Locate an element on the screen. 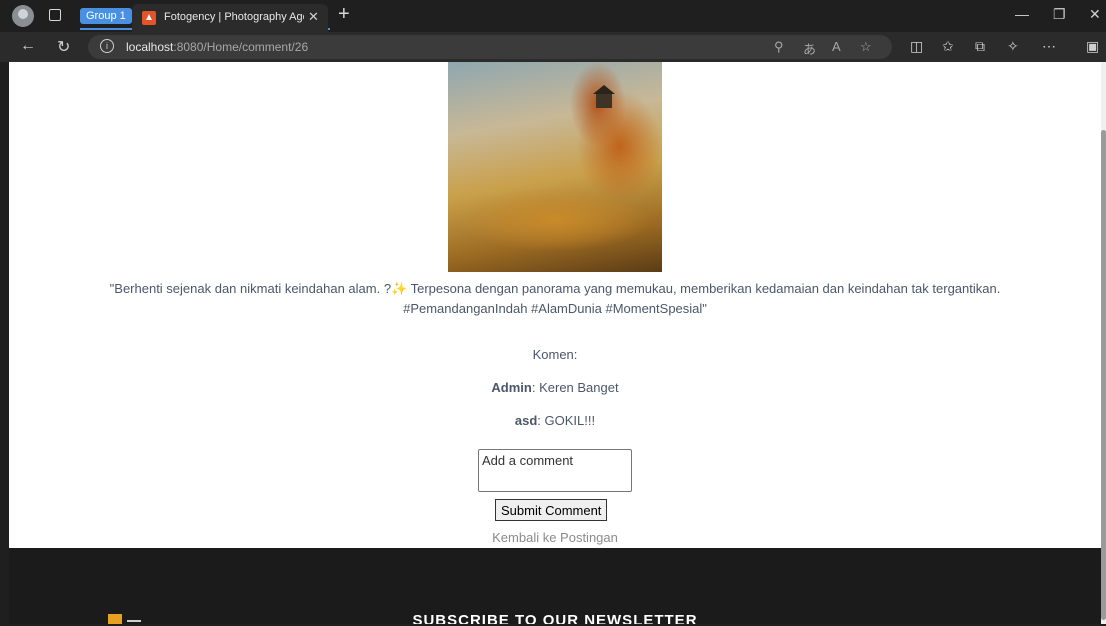  comment-item: asd: GOKIL!!! is located at coordinates (555, 420).